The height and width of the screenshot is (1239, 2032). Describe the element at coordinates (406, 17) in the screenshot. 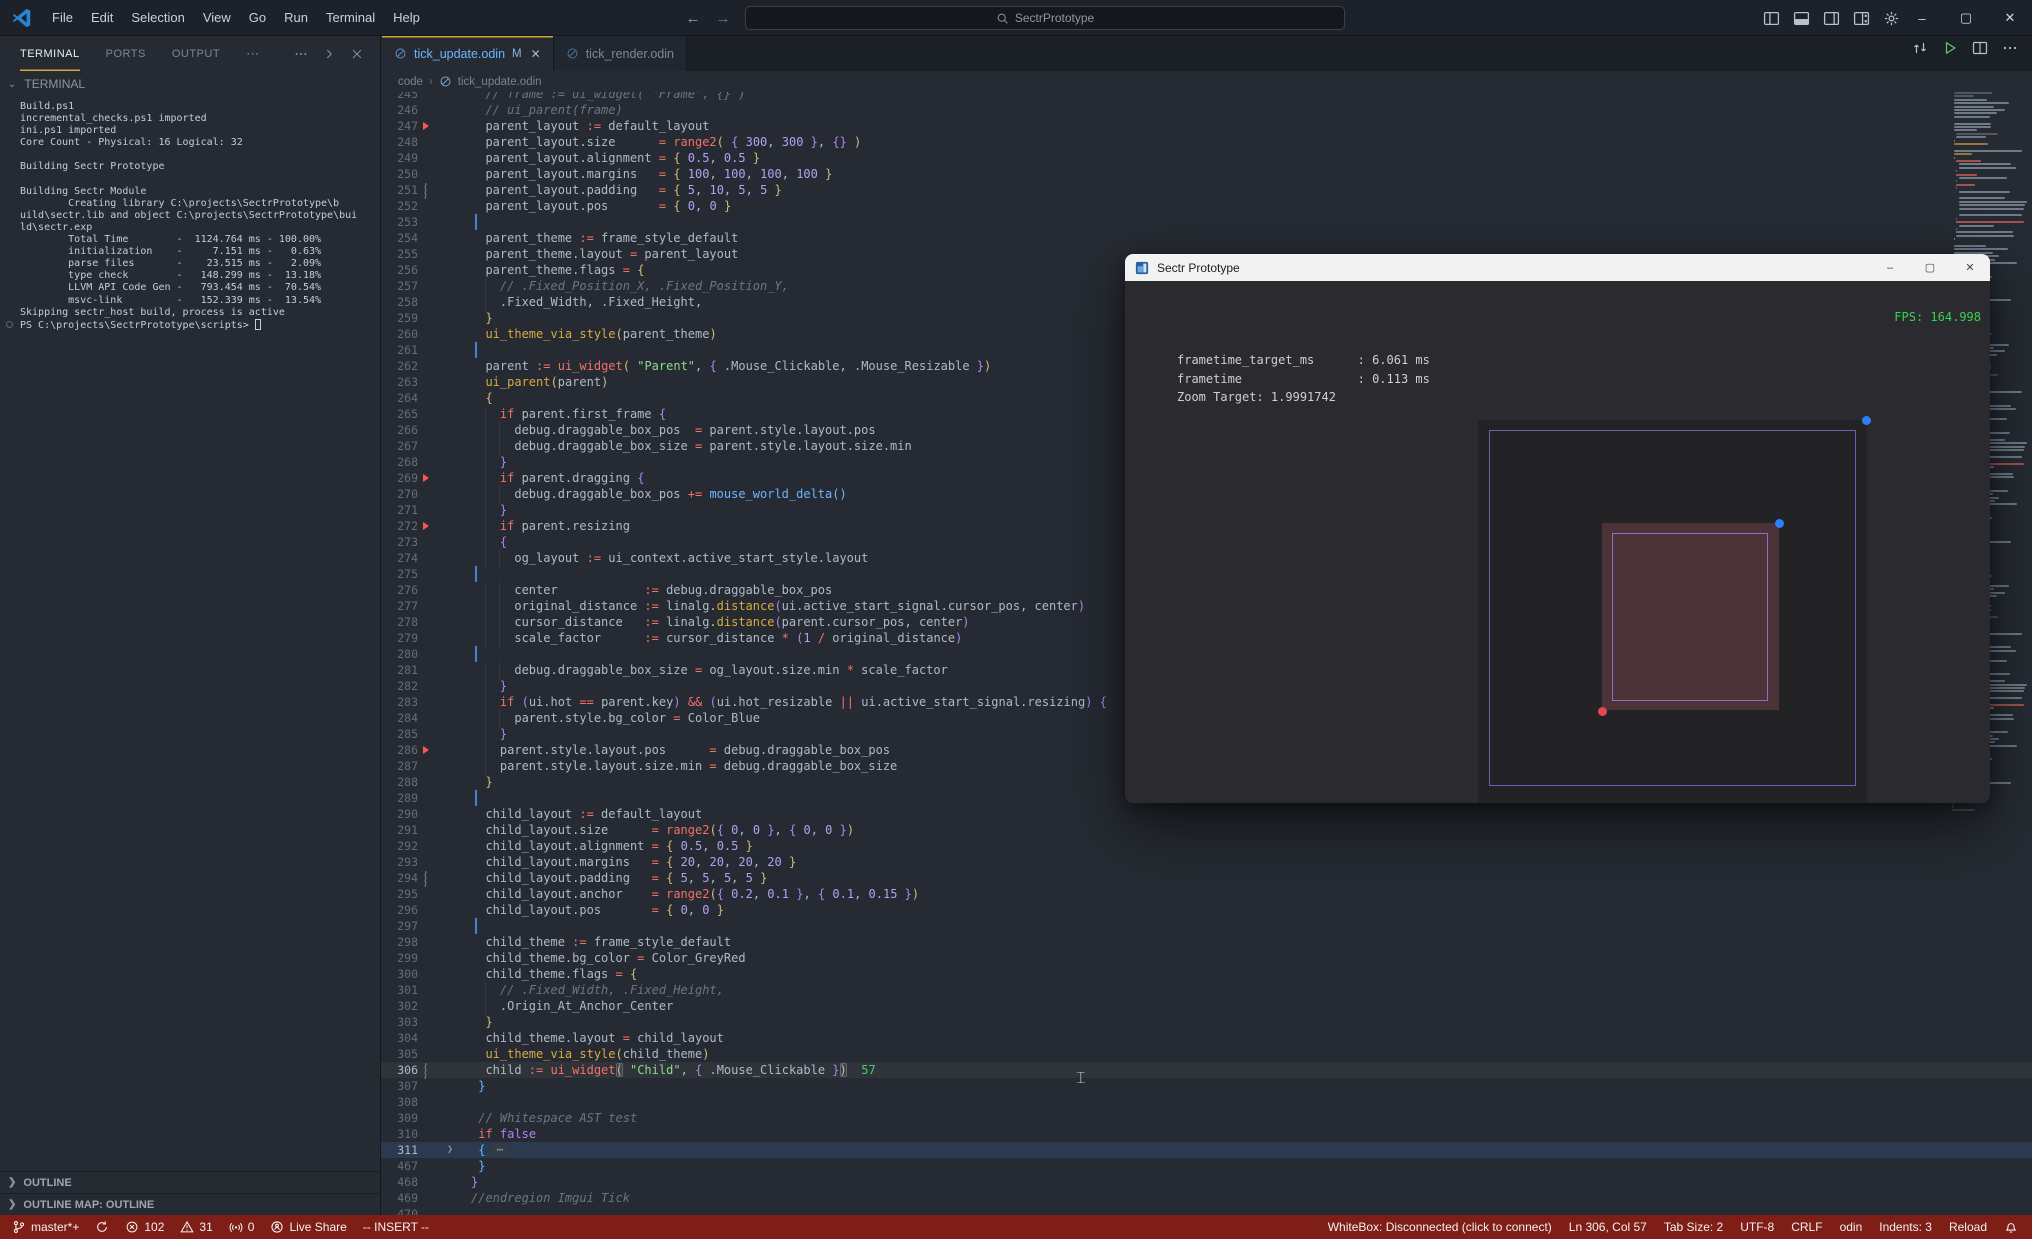

I see `menu-item-help: Help` at that location.